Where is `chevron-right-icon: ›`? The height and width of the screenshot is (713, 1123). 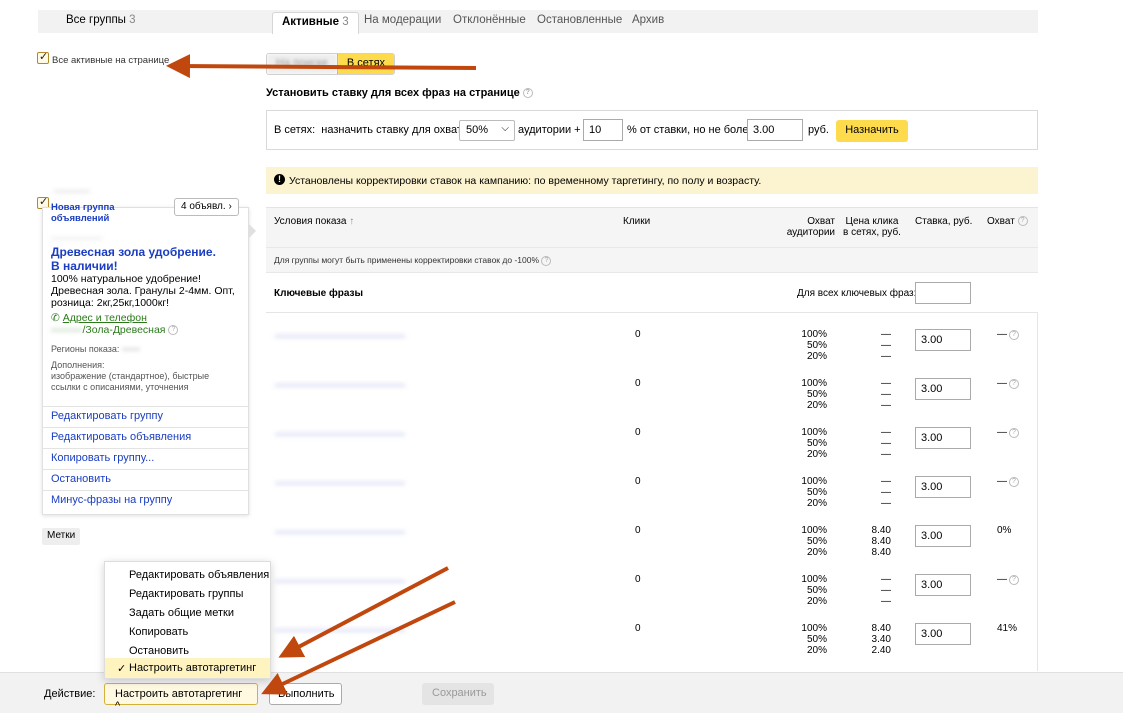 chevron-right-icon: › is located at coordinates (230, 206).